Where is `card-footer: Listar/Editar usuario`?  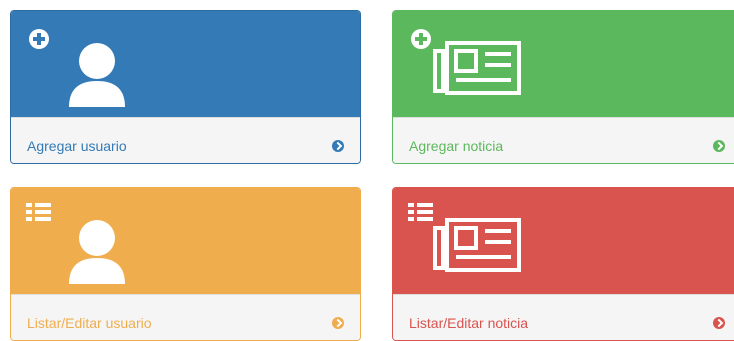
card-footer: Listar/Editar usuario is located at coordinates (185, 317).